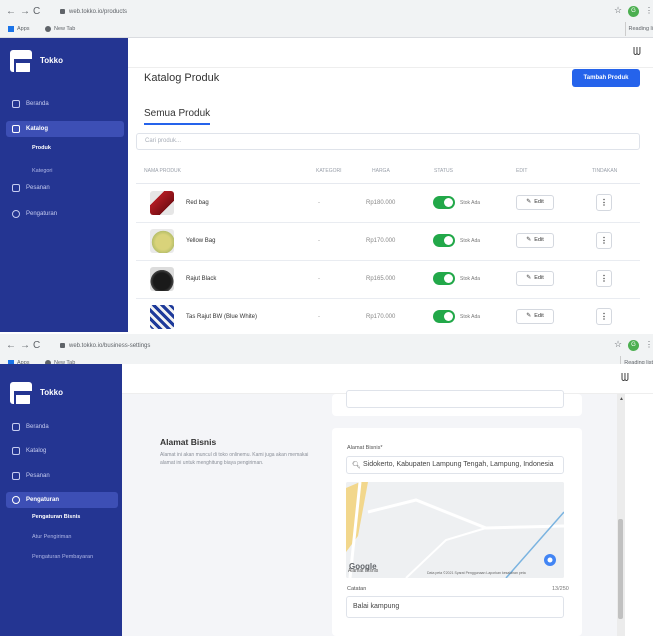 Image resolution: width=653 pixels, height=636 pixels. I want to click on product-price: Rp180.000, so click(381, 203).